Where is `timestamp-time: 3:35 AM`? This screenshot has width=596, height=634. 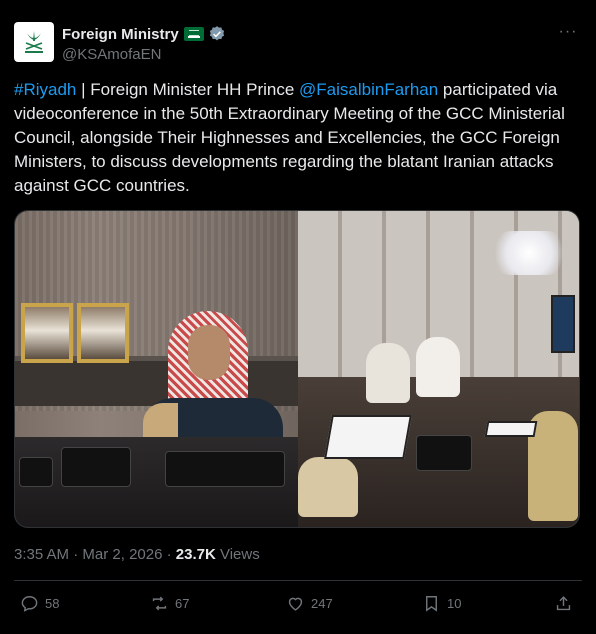 timestamp-time: 3:35 AM is located at coordinates (41, 554).